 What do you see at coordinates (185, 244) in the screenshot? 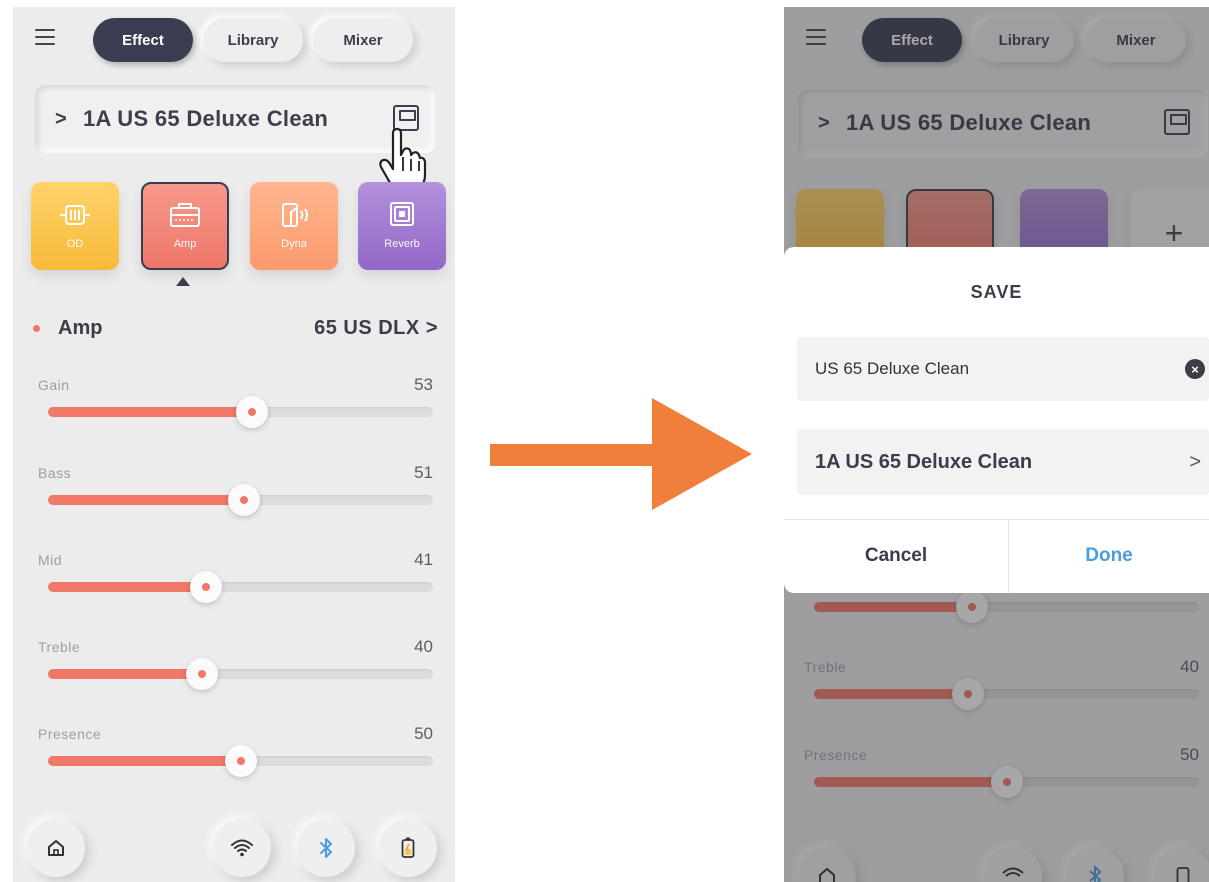
I see `fx-tile-label: Amp` at bounding box center [185, 244].